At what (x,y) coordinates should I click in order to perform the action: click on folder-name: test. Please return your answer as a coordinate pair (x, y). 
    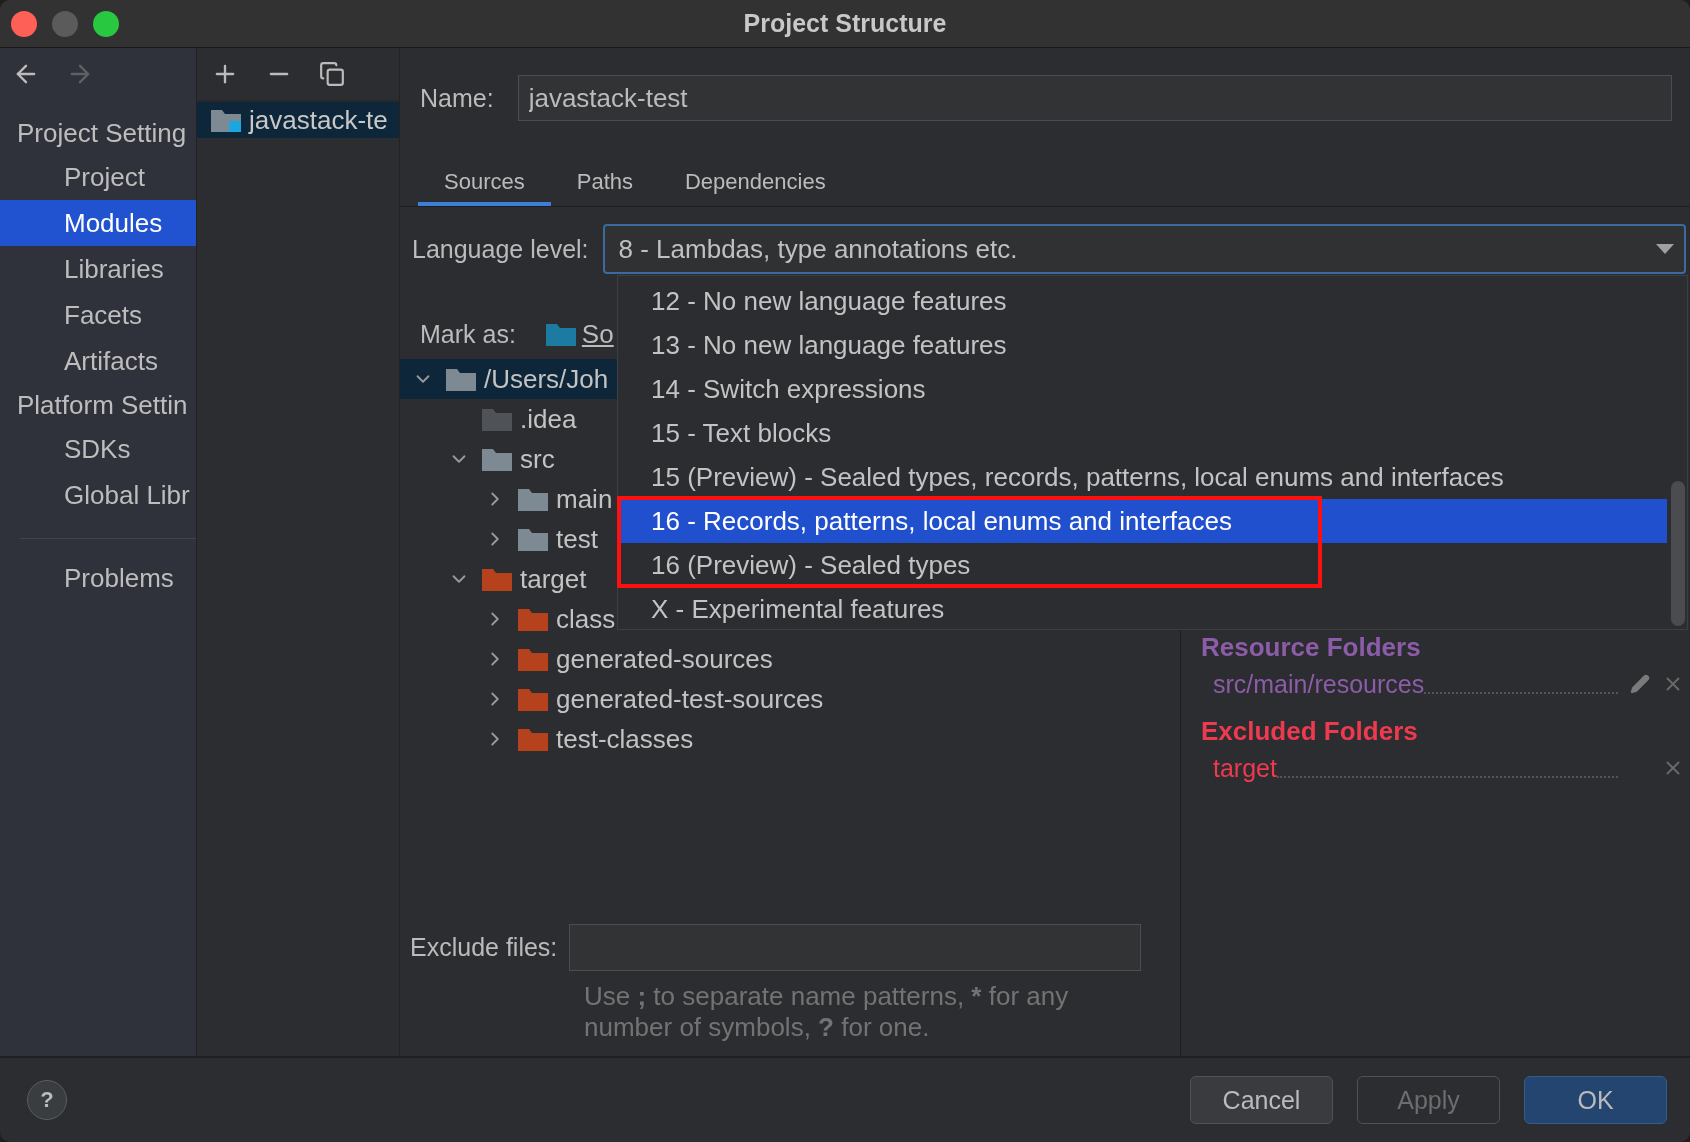
    Looking at the image, I should click on (577, 539).